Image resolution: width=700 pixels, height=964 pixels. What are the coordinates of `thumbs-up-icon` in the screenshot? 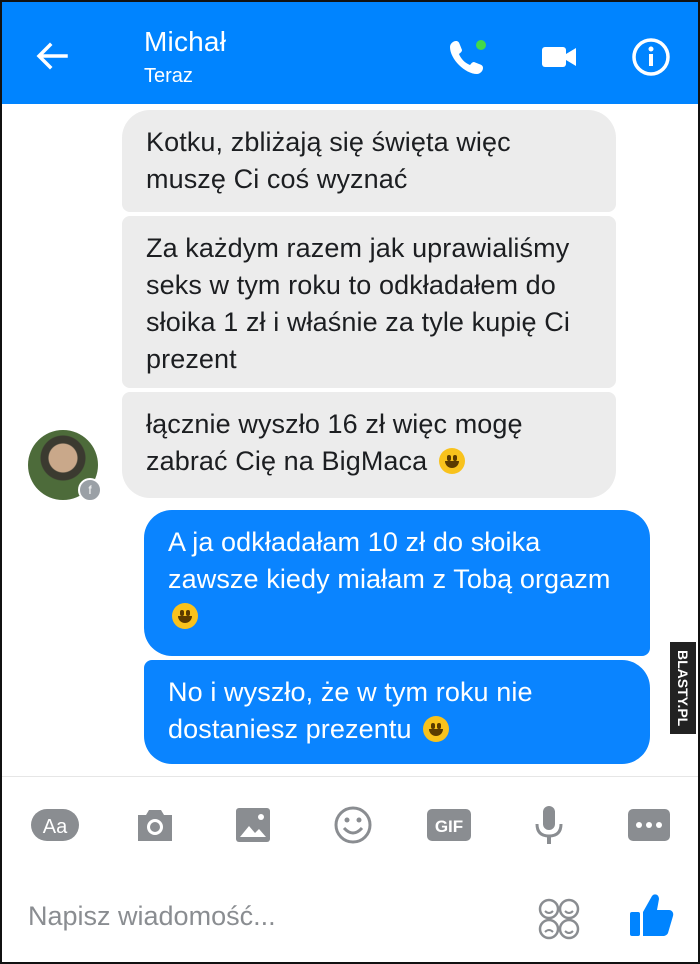 It's located at (651, 915).